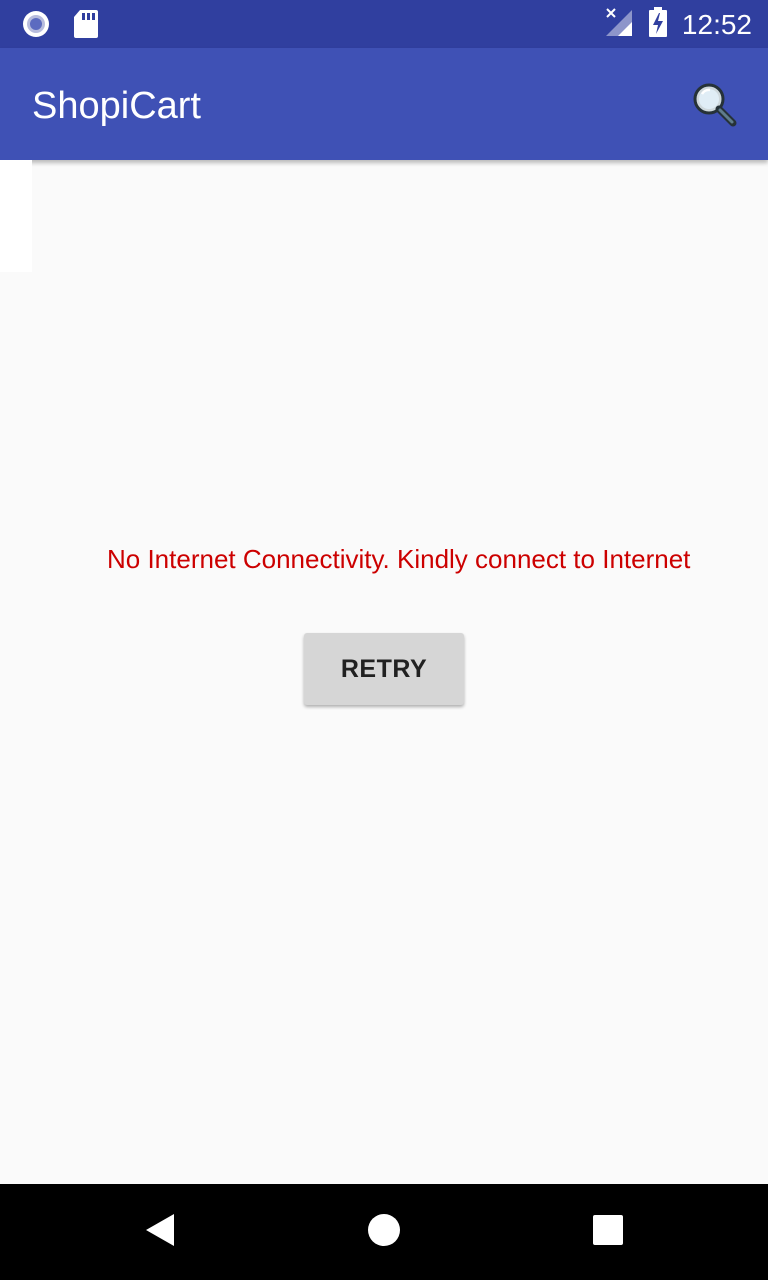  Describe the element at coordinates (384, 104) in the screenshot. I see `app-bar: ShopiCart` at that location.